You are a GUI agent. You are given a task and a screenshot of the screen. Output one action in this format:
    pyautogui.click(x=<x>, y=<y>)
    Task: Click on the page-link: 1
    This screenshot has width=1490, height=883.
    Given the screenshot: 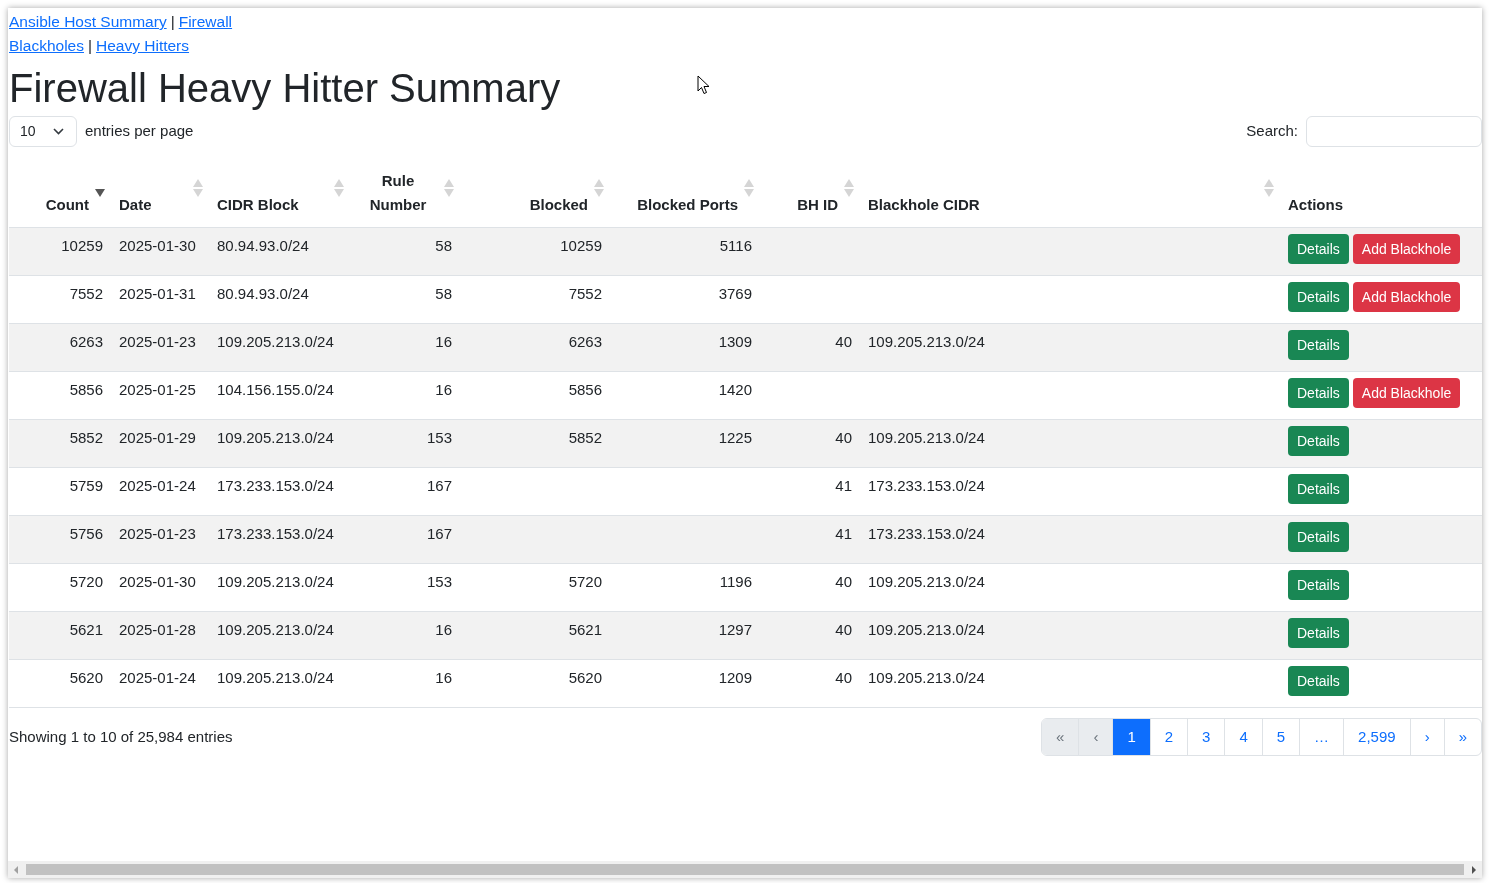 What is the action you would take?
    pyautogui.click(x=1131, y=737)
    